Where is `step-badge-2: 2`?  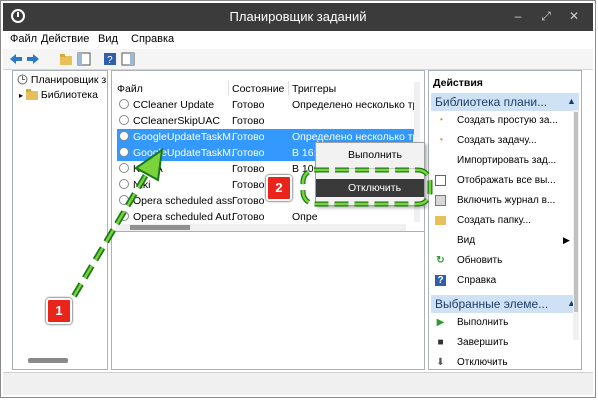
step-badge-2: 2 is located at coordinates (279, 188).